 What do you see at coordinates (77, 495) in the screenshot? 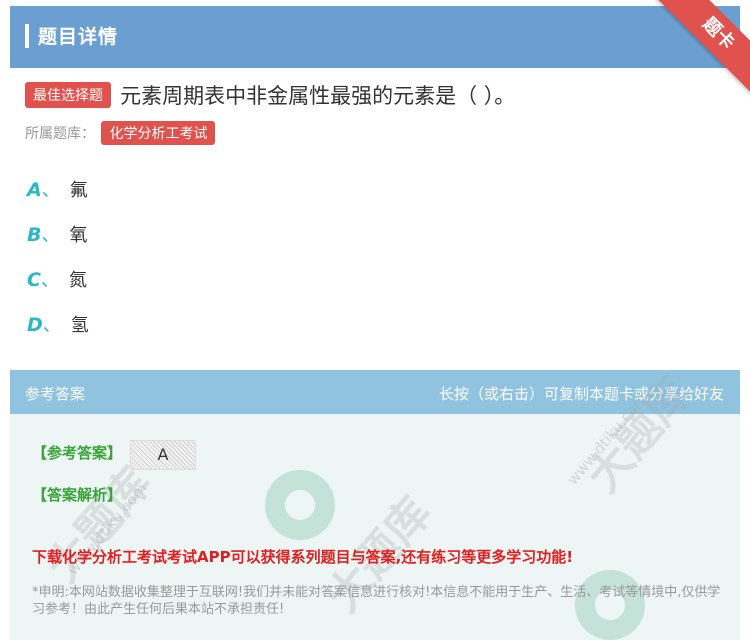
I see `analysis-label: 【答案解析】` at bounding box center [77, 495].